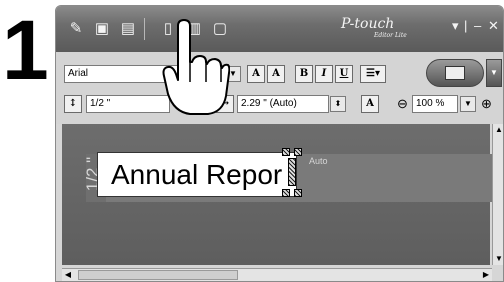  I want to click on tape-length-field: 2.29 " (Auto), so click(283, 104).